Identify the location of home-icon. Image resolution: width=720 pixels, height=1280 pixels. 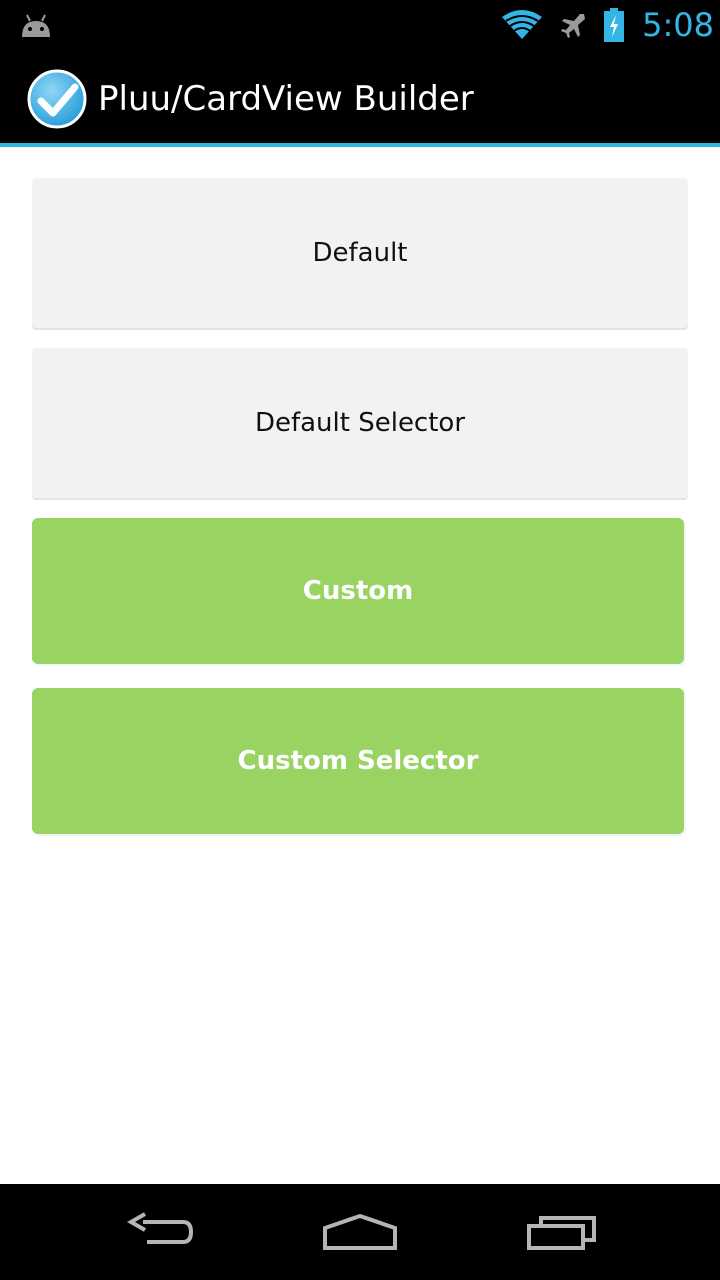
(360, 1231).